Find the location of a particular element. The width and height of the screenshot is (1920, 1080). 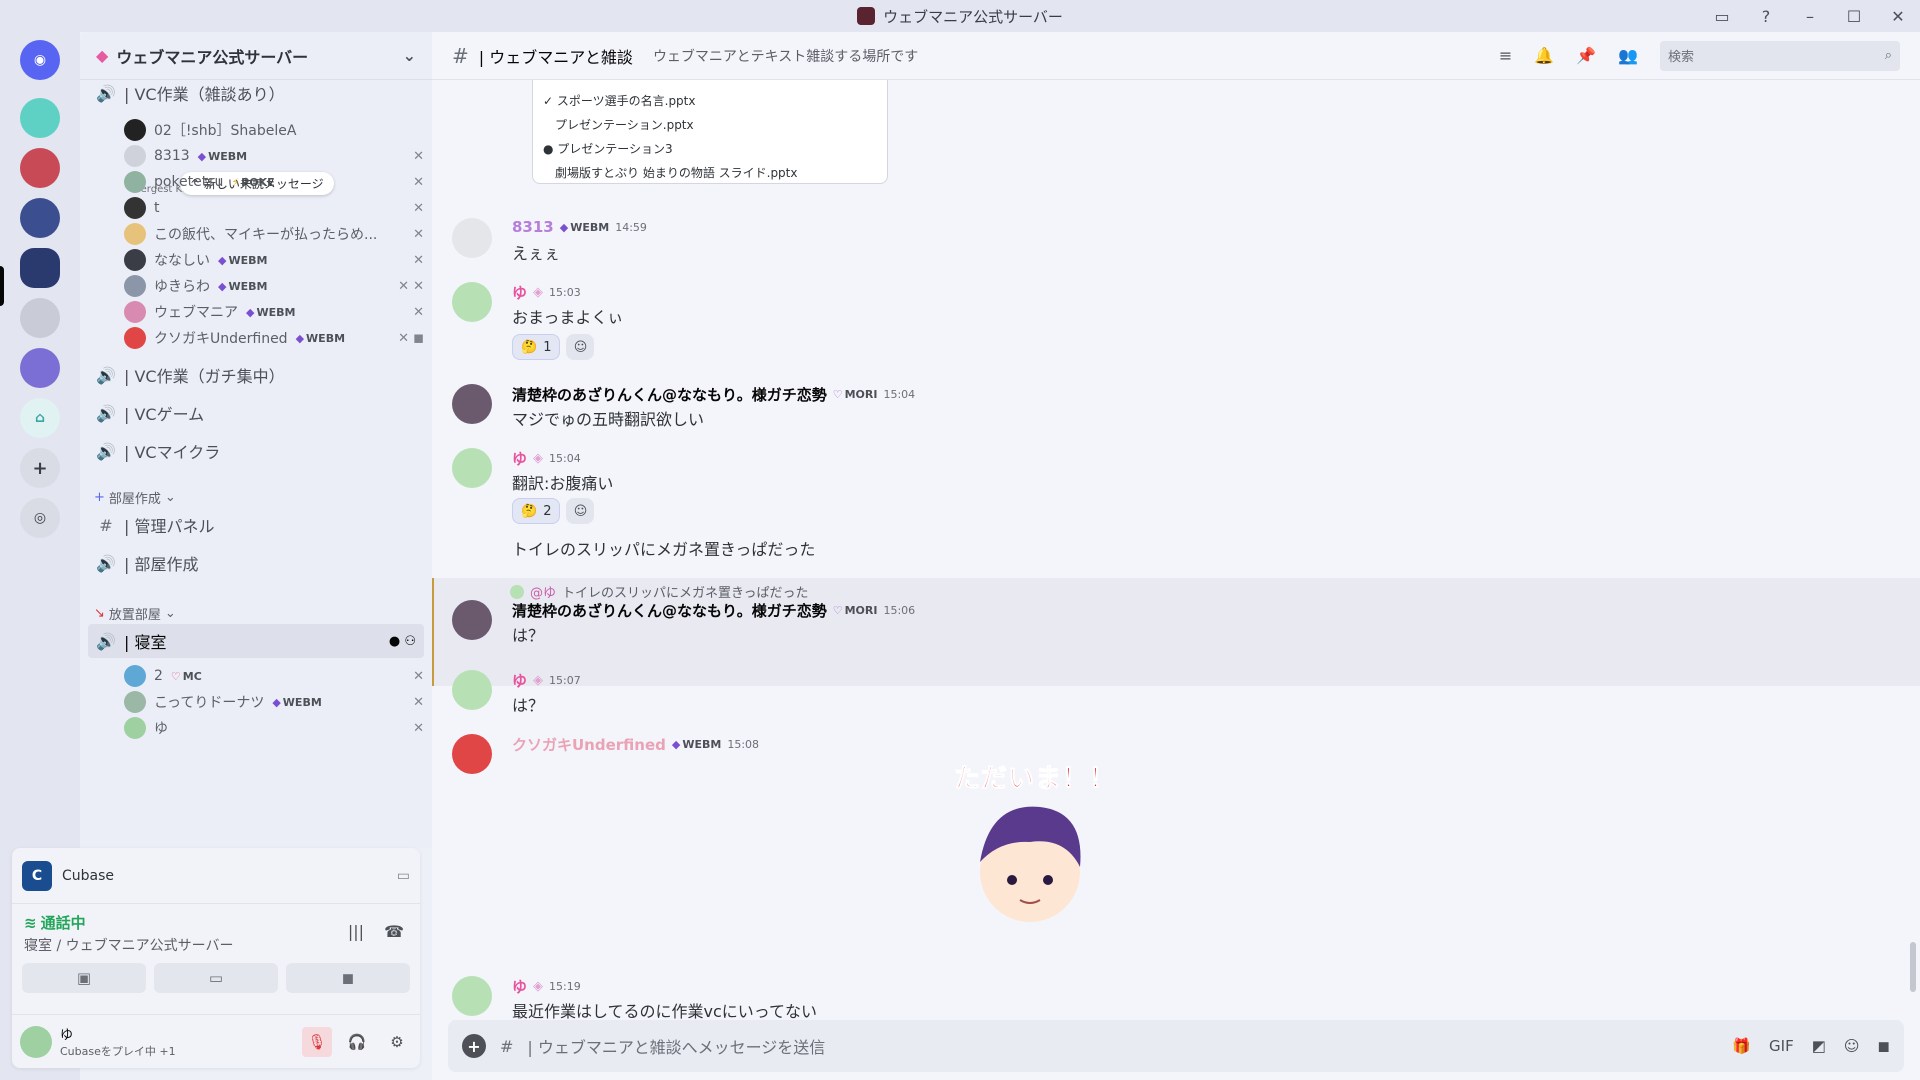

maximize-button: ☐ is located at coordinates (1854, 16).